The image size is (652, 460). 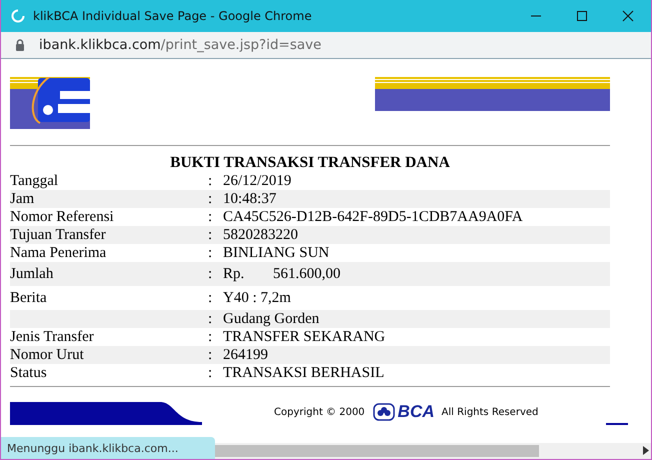 What do you see at coordinates (319, 412) in the screenshot?
I see `copyright-text: Copyright © 2000` at bounding box center [319, 412].